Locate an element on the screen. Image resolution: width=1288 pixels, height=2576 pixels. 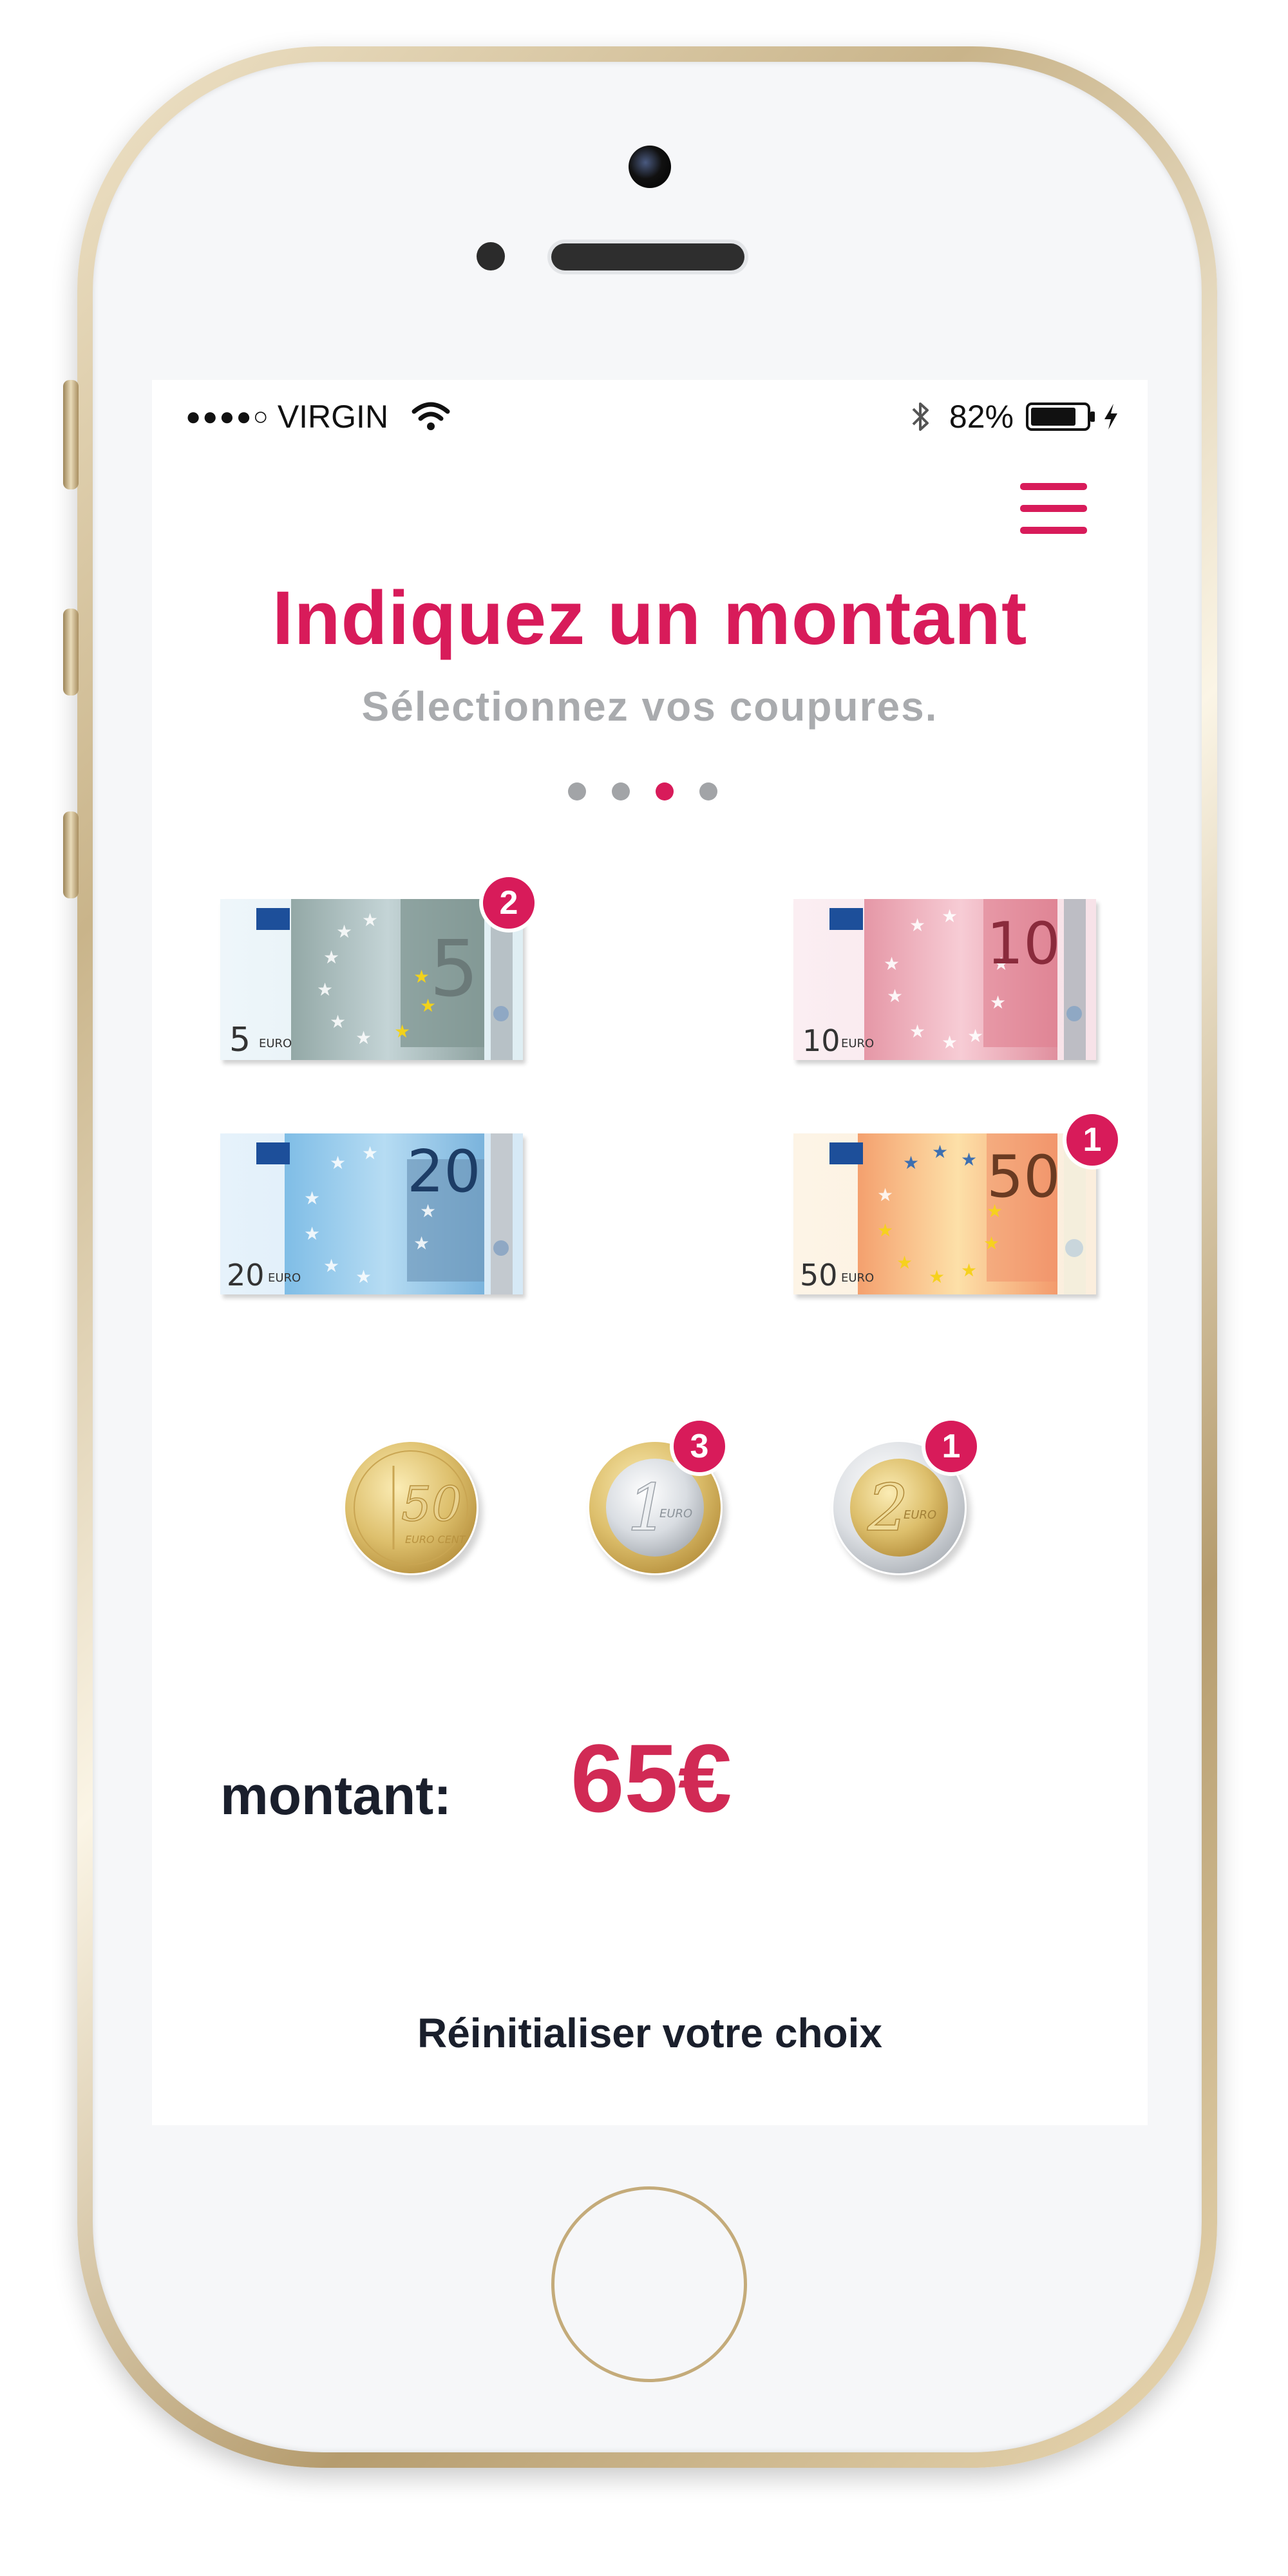
signal-strength: ●●●●○ is located at coordinates (227, 416).